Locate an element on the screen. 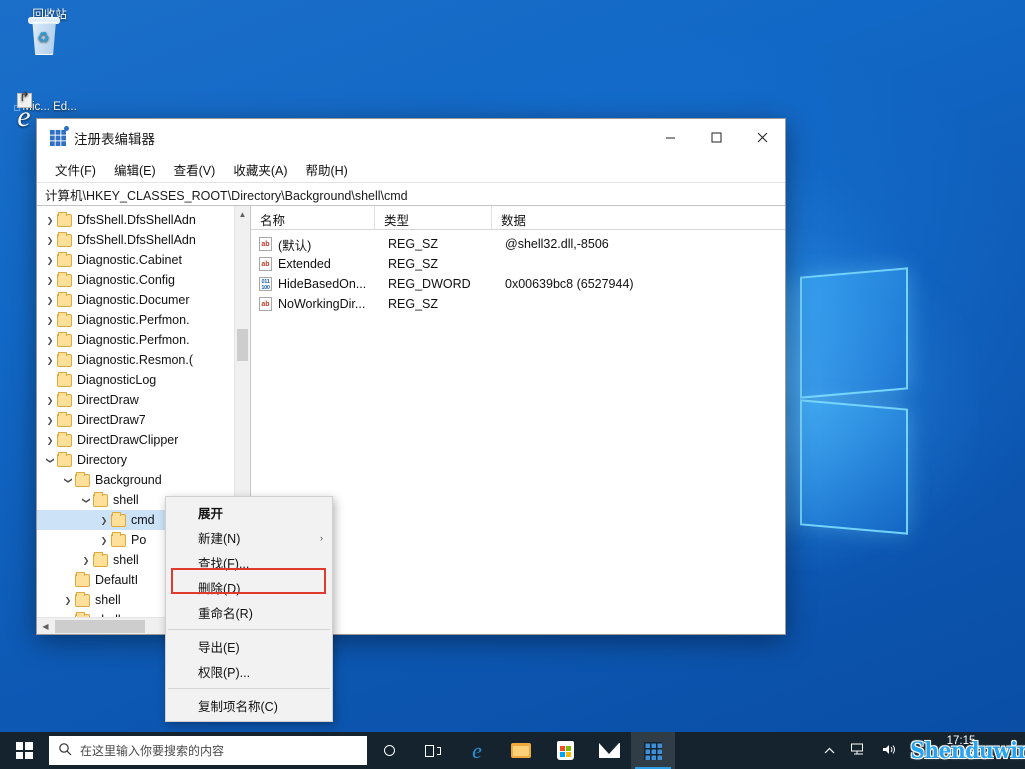 The image size is (1025, 769). context-menu-item: 重命名(R) is located at coordinates (249, 612).